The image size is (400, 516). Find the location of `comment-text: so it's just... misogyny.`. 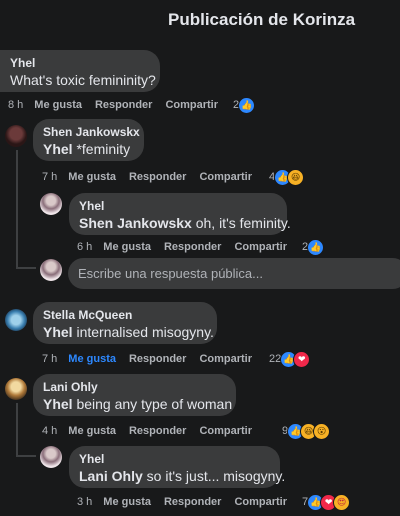

comment-text: so it's just... misogyny. is located at coordinates (214, 476).